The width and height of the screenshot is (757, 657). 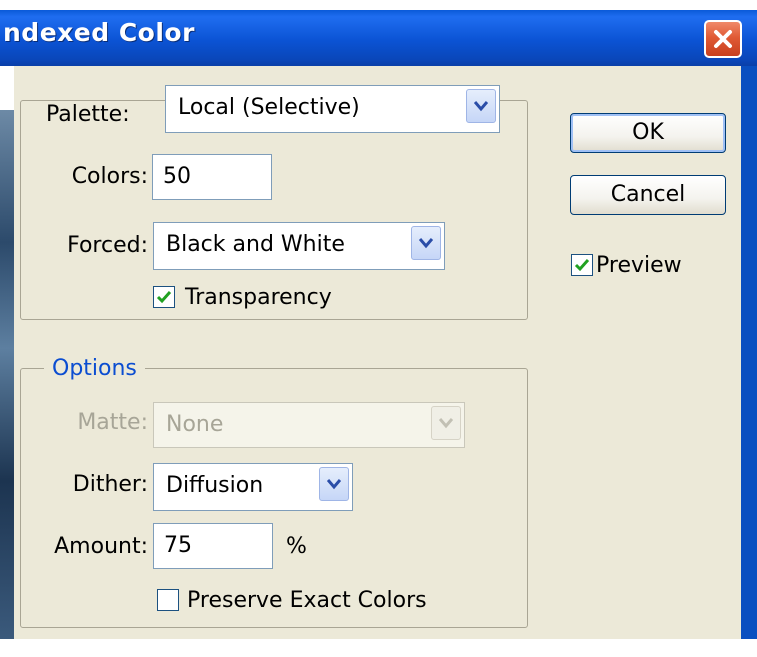 I want to click on dither-select: Diffusion, so click(x=253, y=487).